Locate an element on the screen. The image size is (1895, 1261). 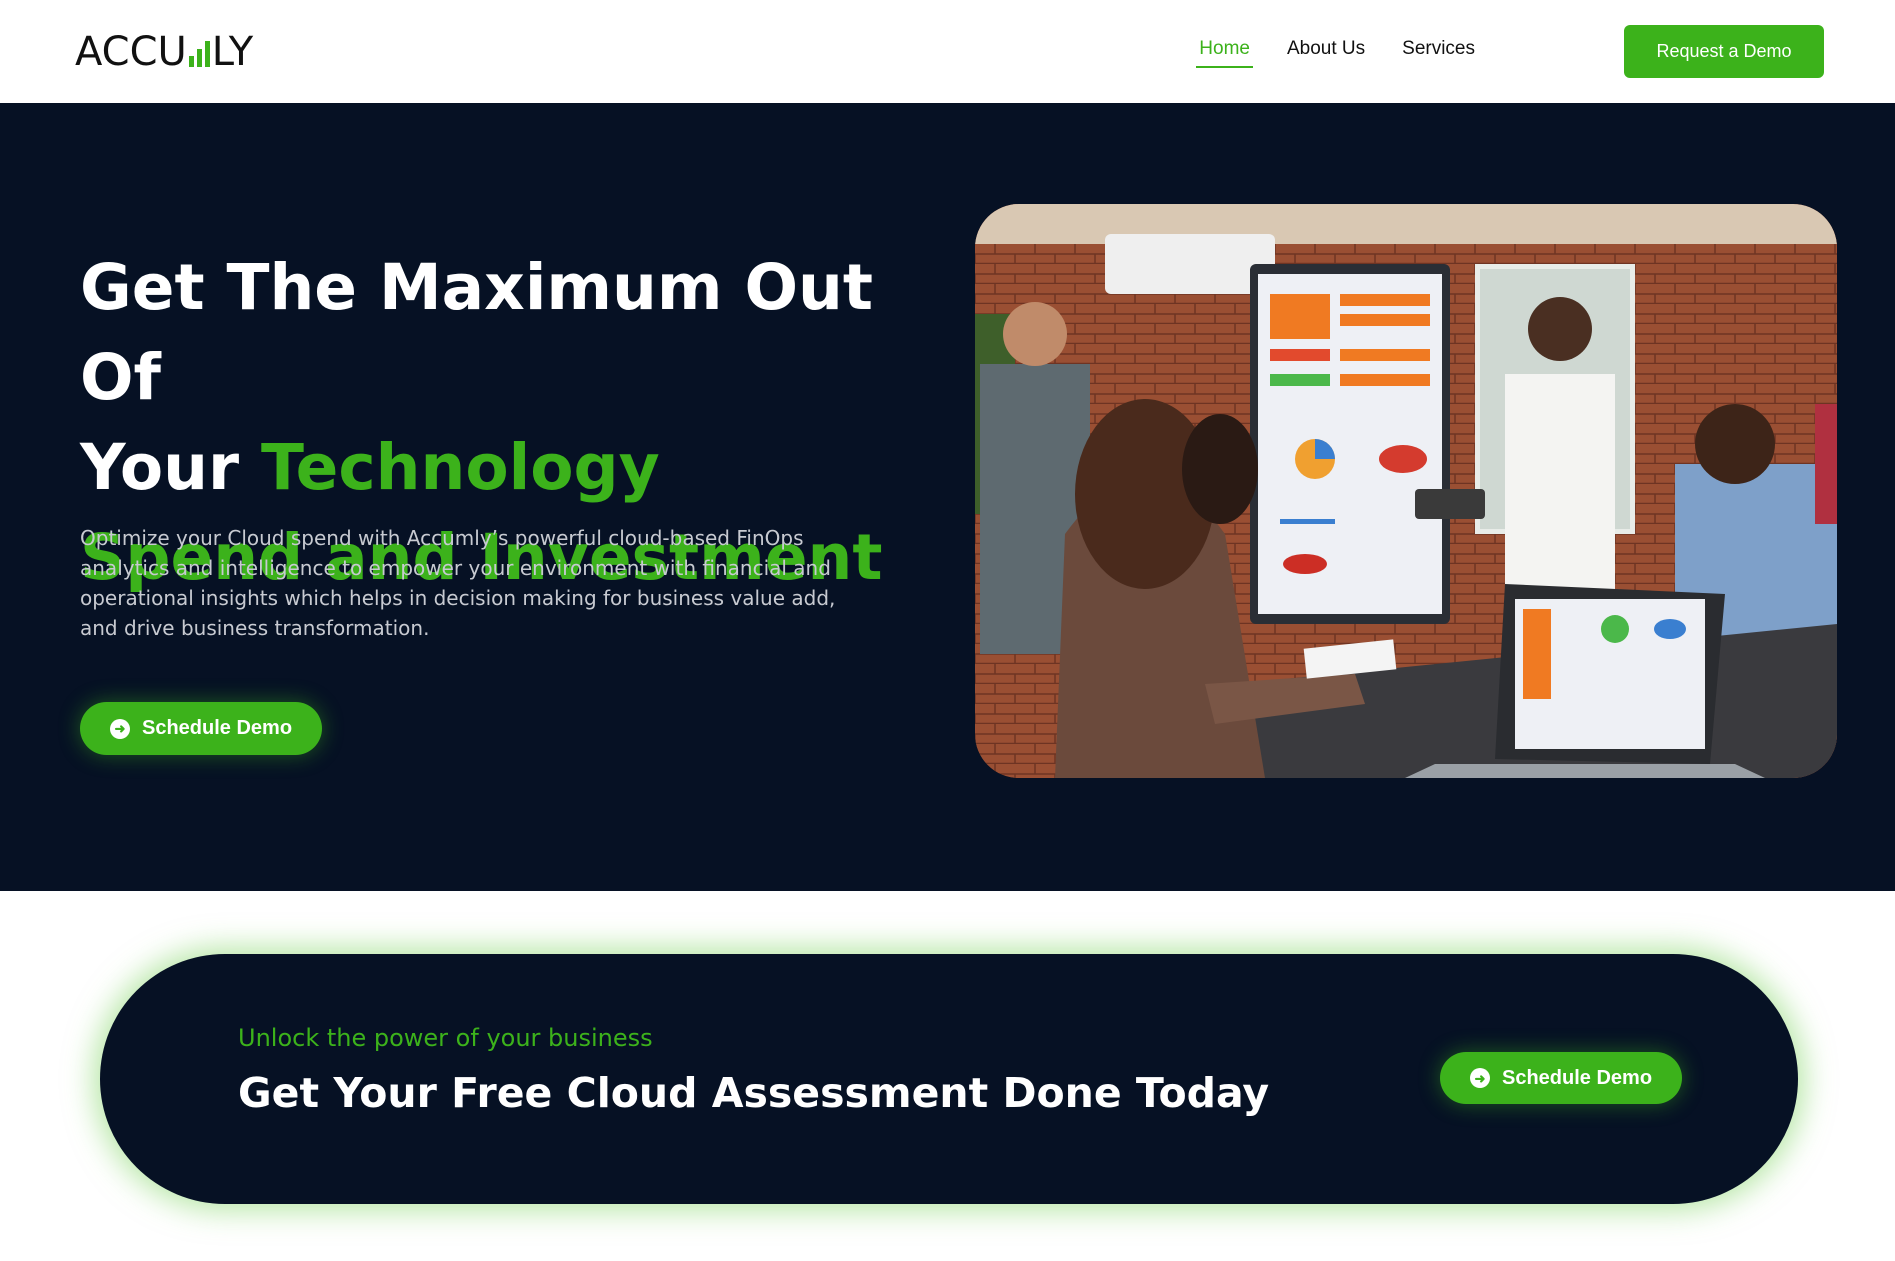
main-nav: Home About Us Services is located at coordinates (1335, 53).